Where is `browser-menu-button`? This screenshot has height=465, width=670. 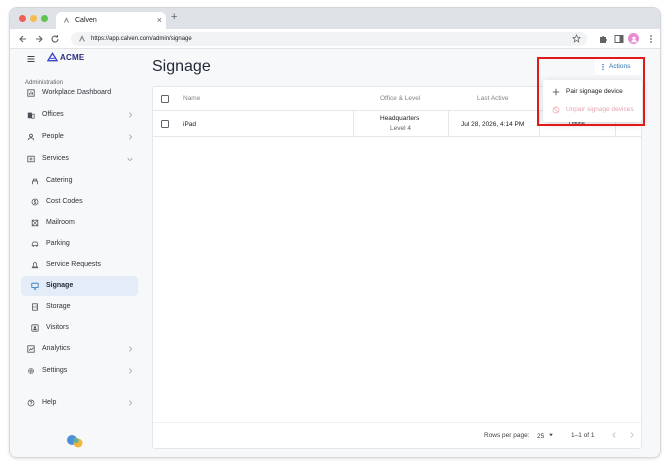
browser-menu-button is located at coordinates (651, 39).